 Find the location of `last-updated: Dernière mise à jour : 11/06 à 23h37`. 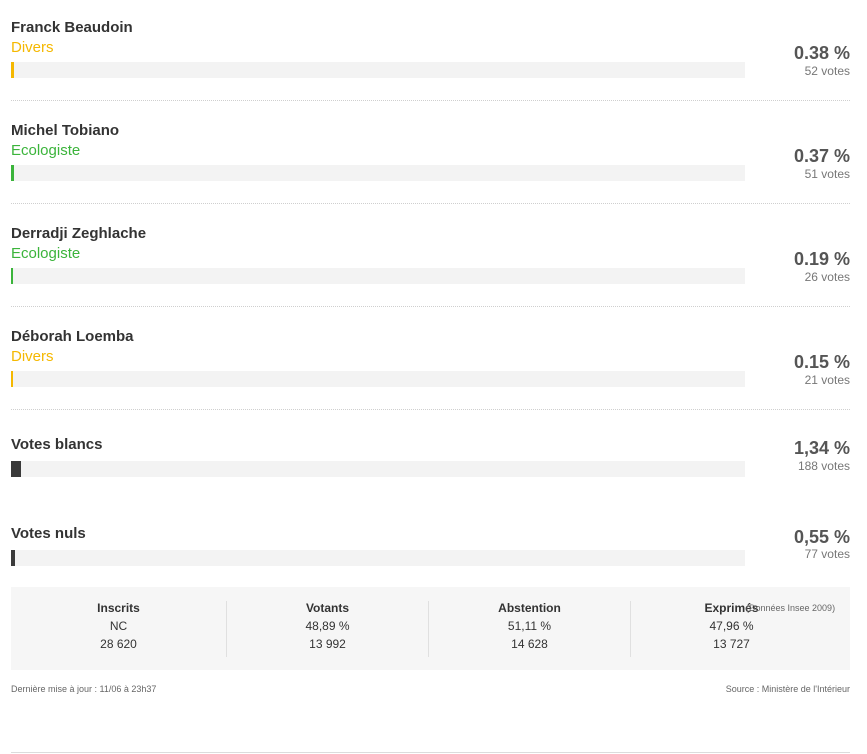

last-updated: Dernière mise à jour : 11/06 à 23h37 is located at coordinates (84, 689).